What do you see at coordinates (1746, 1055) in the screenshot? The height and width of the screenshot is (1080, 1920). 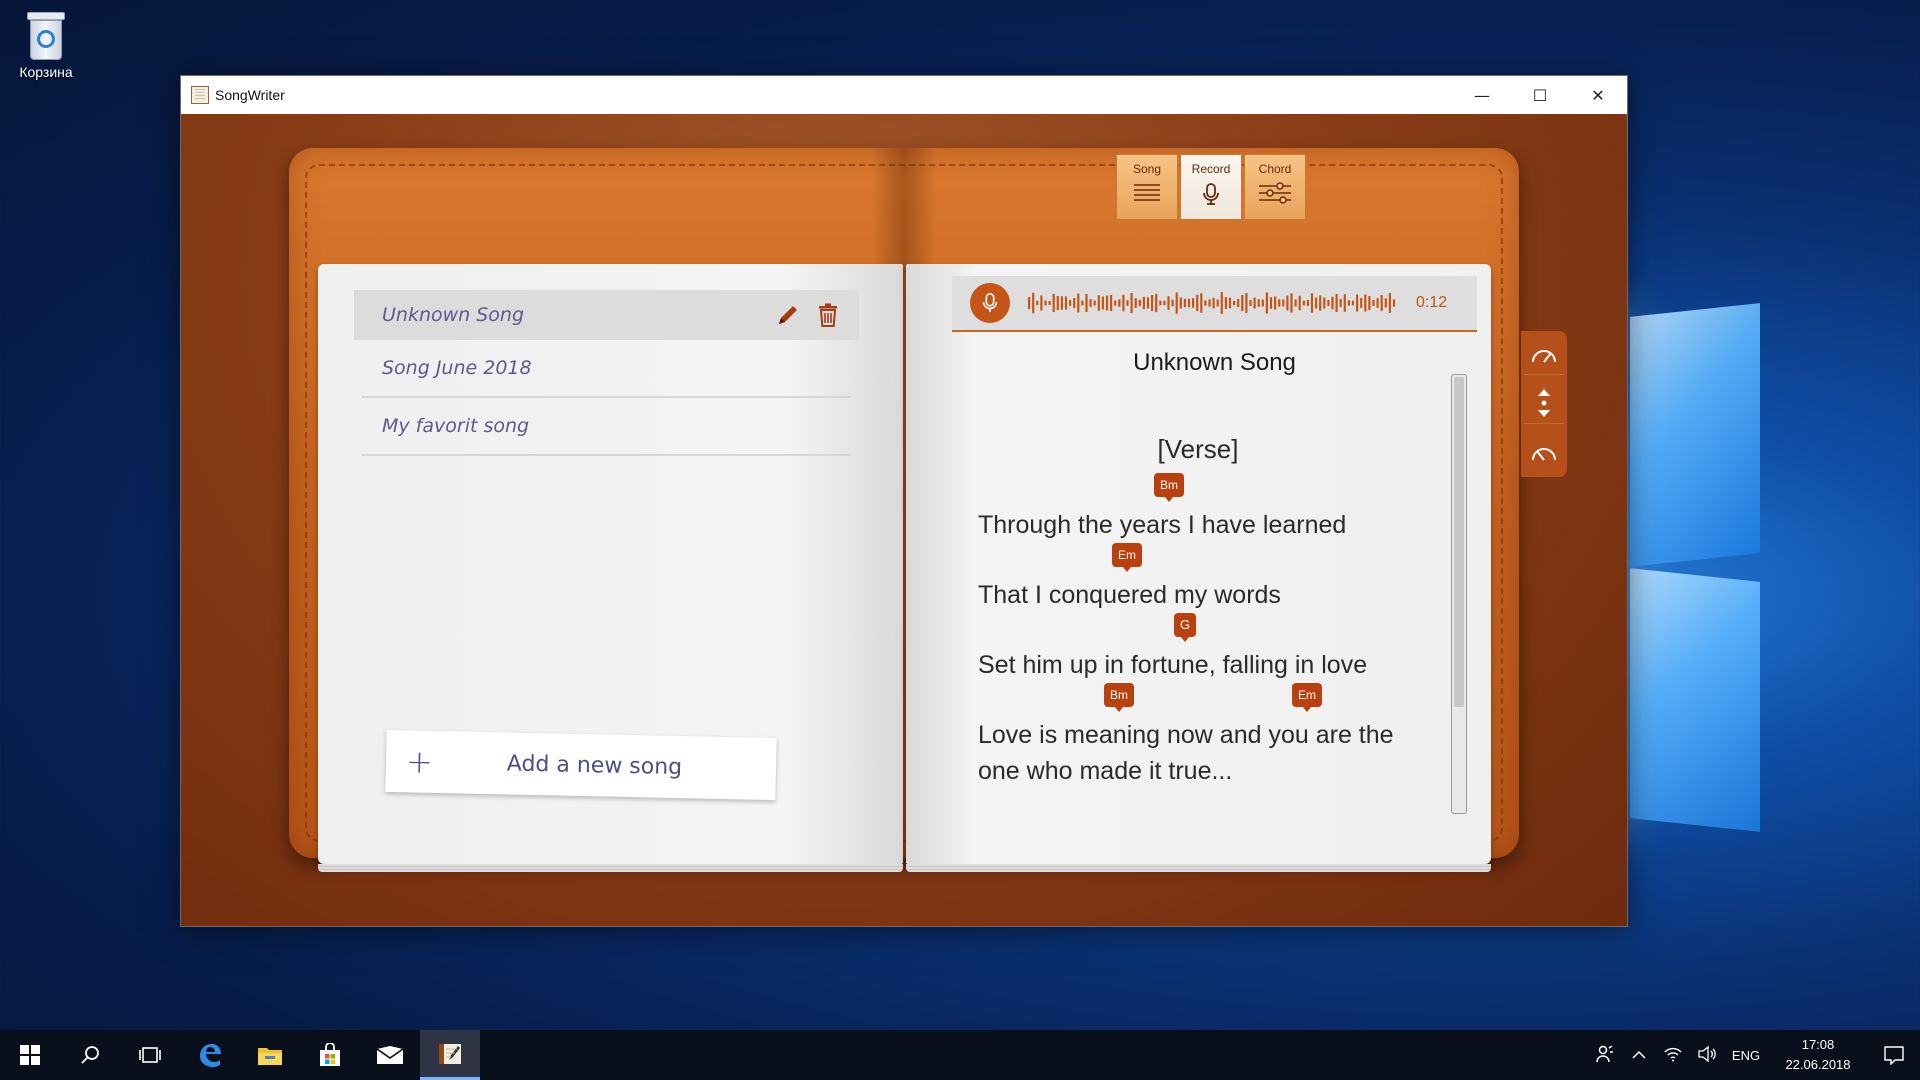 I see `input-language: ENG` at bounding box center [1746, 1055].